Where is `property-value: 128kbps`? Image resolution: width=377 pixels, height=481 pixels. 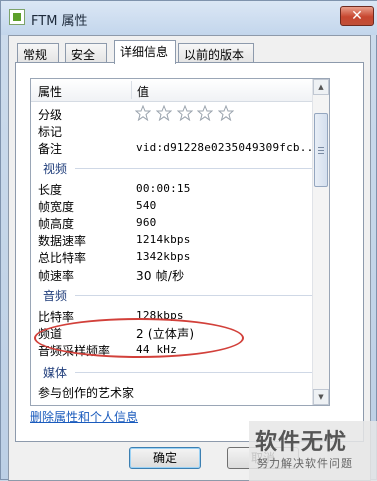 property-value: 128kbps is located at coordinates (160, 315).